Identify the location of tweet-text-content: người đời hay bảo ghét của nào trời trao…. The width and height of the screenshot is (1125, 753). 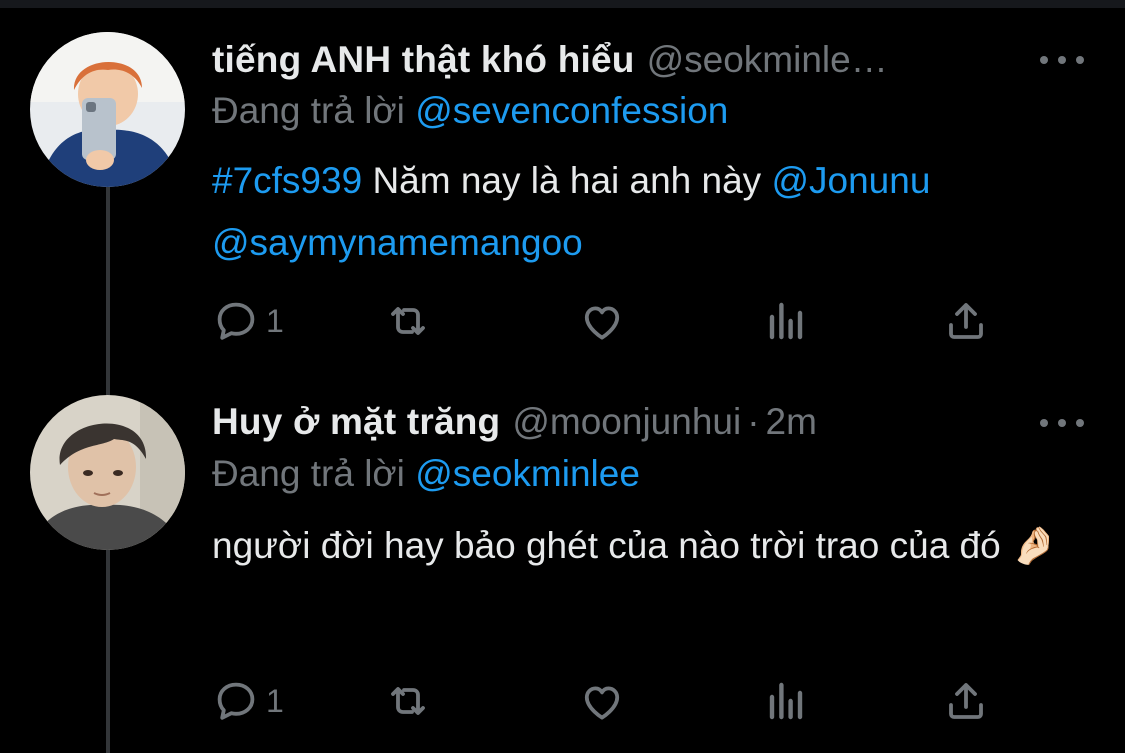
(606, 545).